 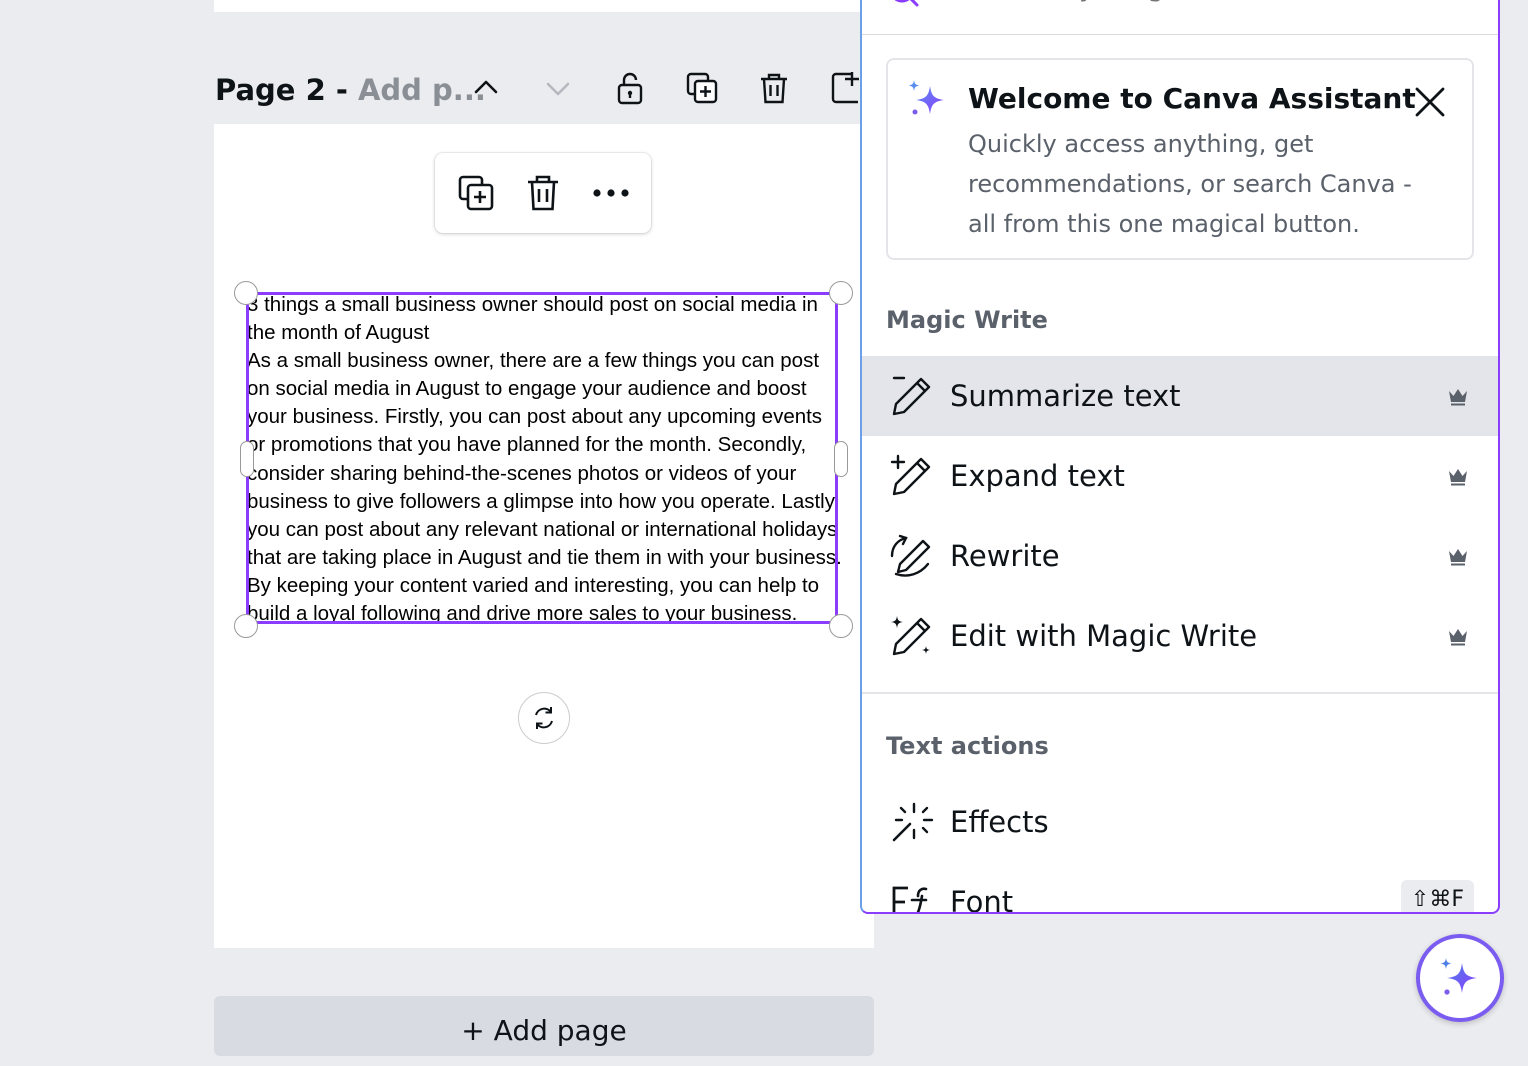 I want to click on lock-page-button, so click(x=630, y=88).